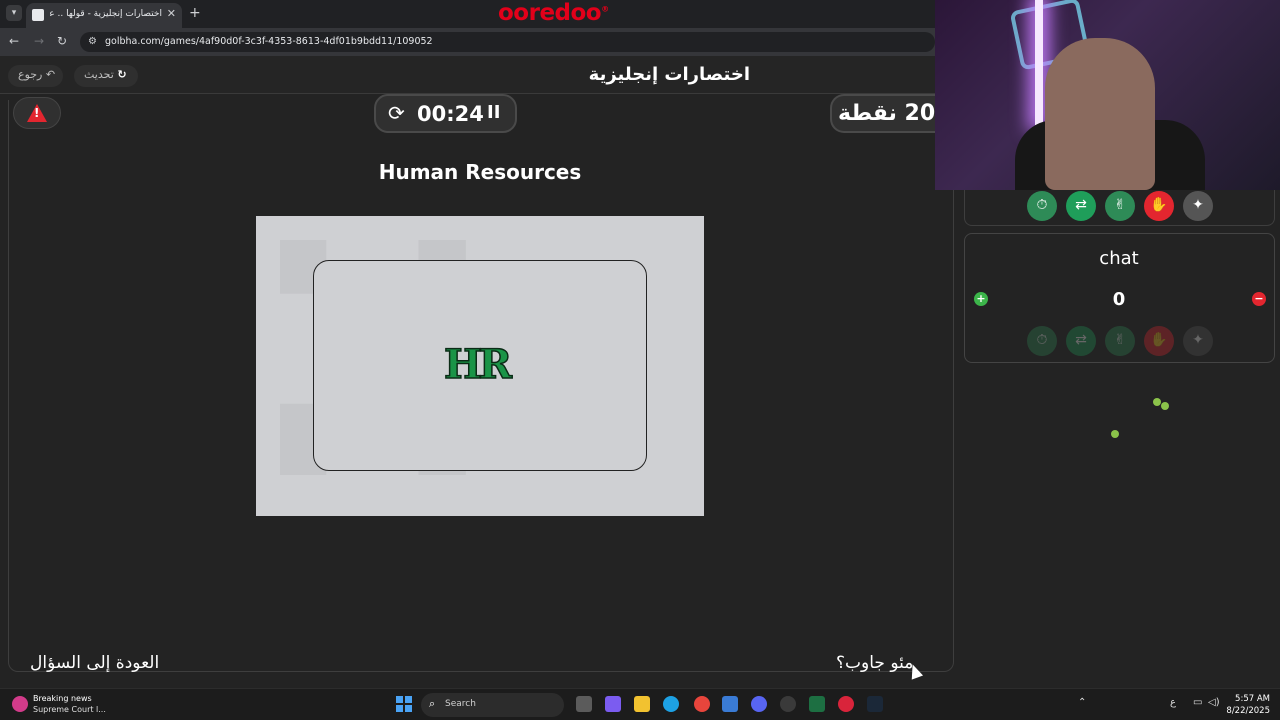  What do you see at coordinates (50, 74) in the screenshot?
I see `undo-arrow-icon: ↶` at bounding box center [50, 74].